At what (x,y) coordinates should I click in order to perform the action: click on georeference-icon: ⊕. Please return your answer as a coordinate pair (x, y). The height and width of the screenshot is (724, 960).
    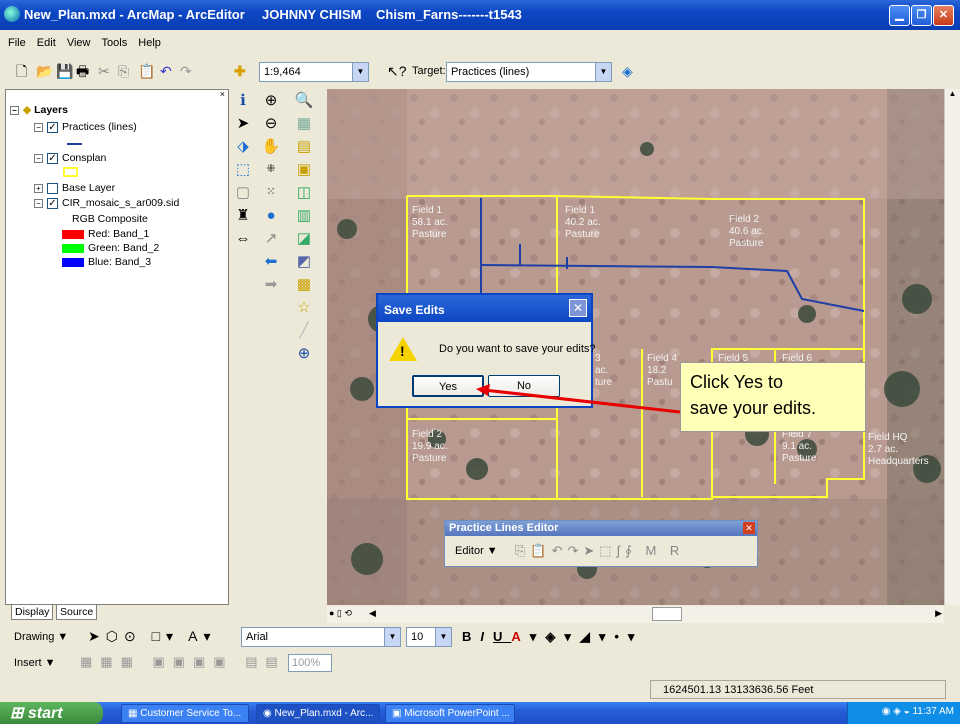
    Looking at the image, I should click on (304, 353).